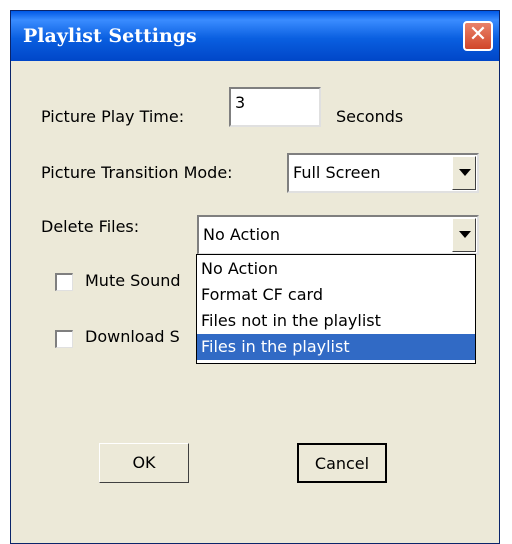 Image resolution: width=512 pixels, height=544 pixels. Describe the element at coordinates (137, 172) in the screenshot. I see `transition-mode-label: Picture Transition Mode:` at that location.